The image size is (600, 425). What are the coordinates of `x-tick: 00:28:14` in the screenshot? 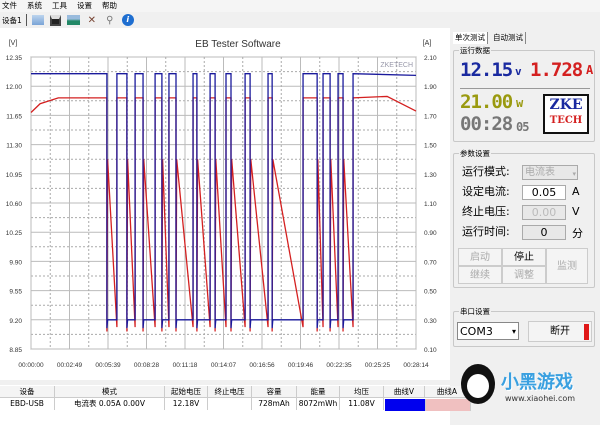 It's located at (416, 365).